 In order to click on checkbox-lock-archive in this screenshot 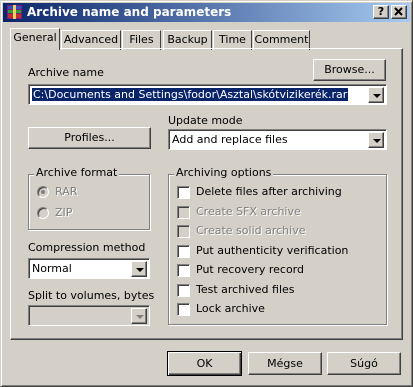, I will do `click(183, 309)`.